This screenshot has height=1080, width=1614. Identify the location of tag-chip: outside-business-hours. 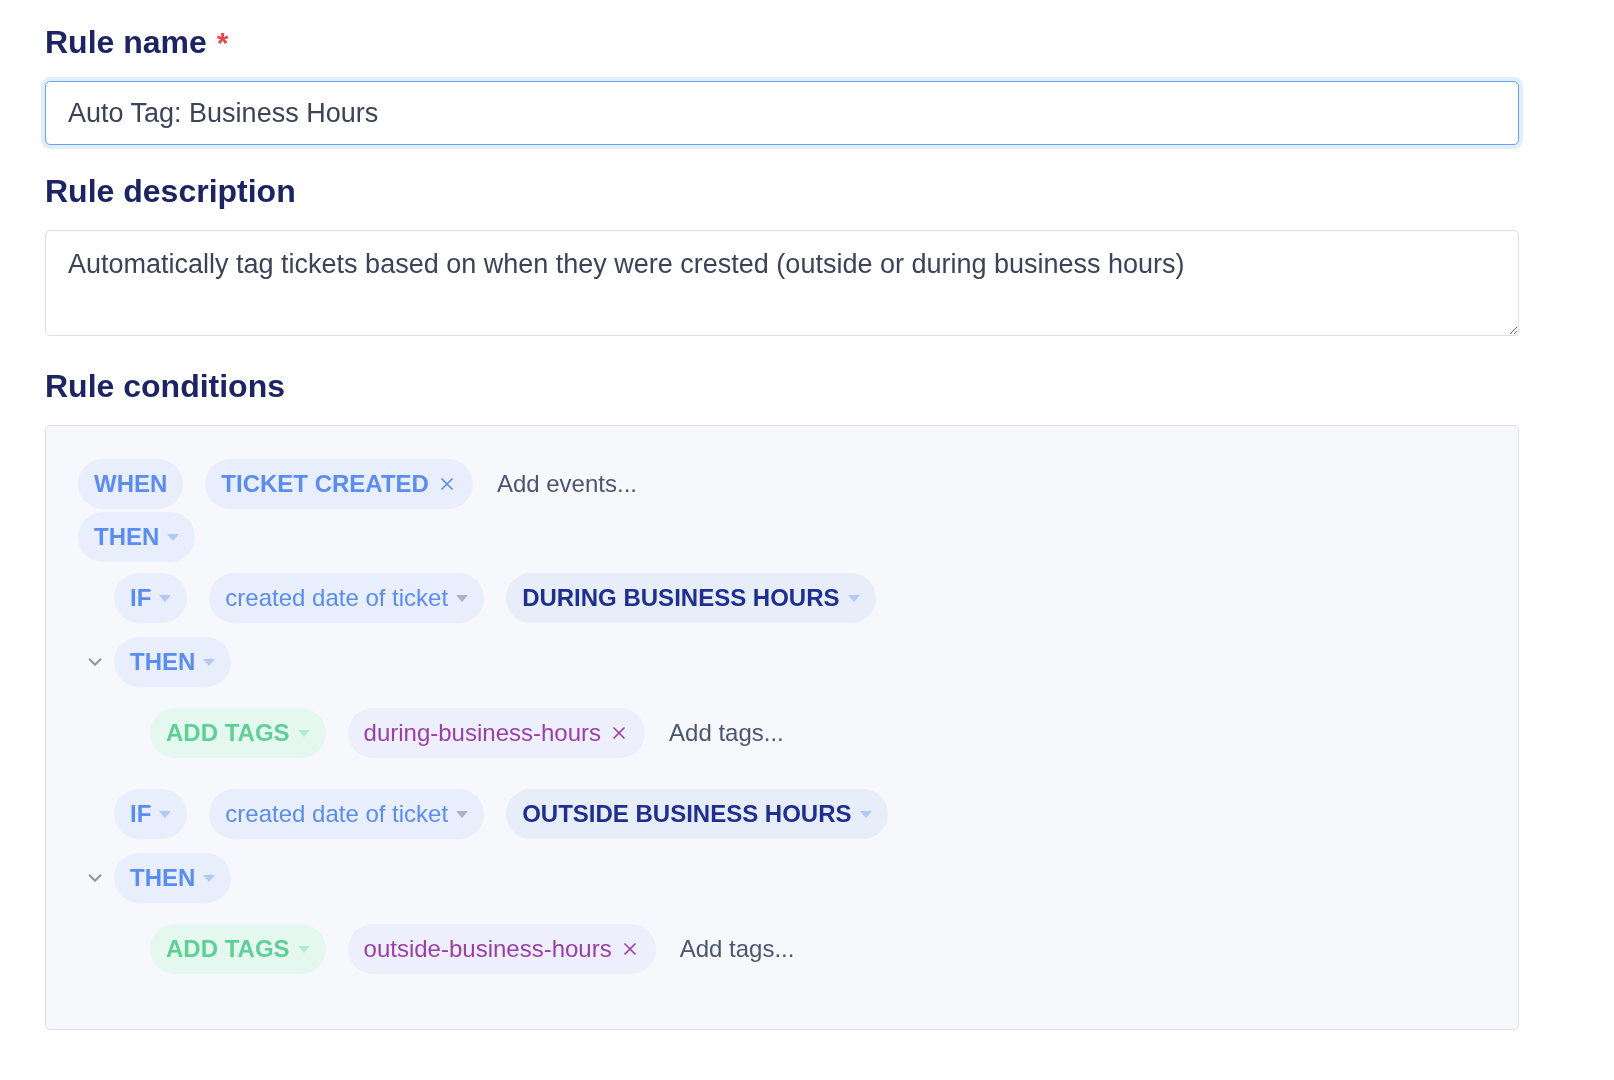
(501, 949).